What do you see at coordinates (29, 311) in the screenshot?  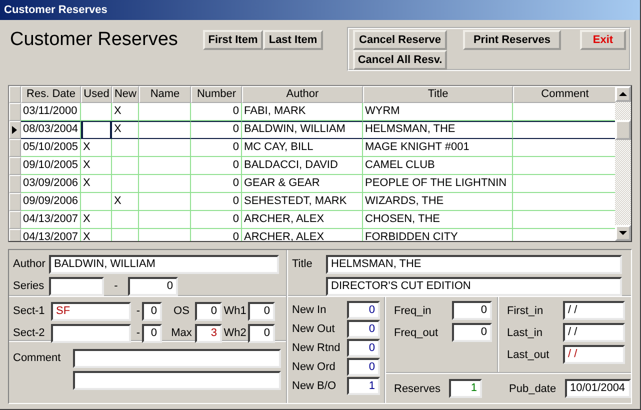 I see `field-label: Sect-1` at bounding box center [29, 311].